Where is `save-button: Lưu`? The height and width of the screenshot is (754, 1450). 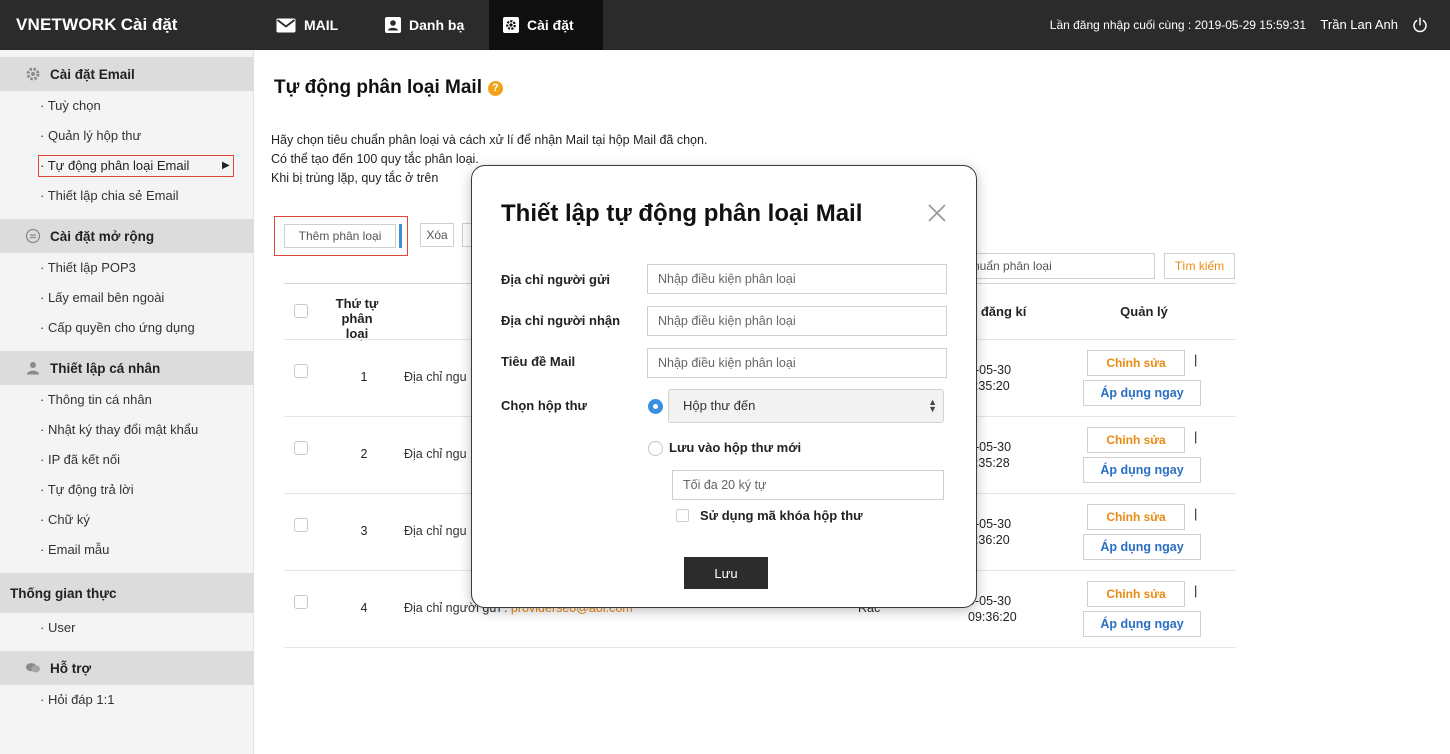
save-button: Lưu is located at coordinates (726, 573).